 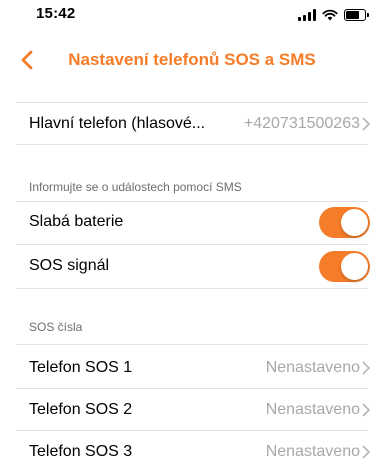 I want to click on sos-phone-1-value: Nenastaveno, so click(x=312, y=367).